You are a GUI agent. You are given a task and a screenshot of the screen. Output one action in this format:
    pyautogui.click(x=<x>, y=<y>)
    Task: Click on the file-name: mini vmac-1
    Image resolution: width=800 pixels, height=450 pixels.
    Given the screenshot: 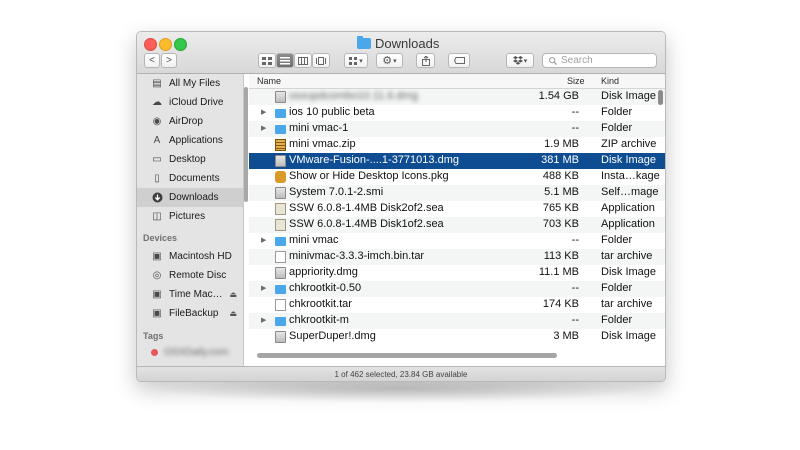 What is the action you would take?
    pyautogui.click(x=319, y=128)
    